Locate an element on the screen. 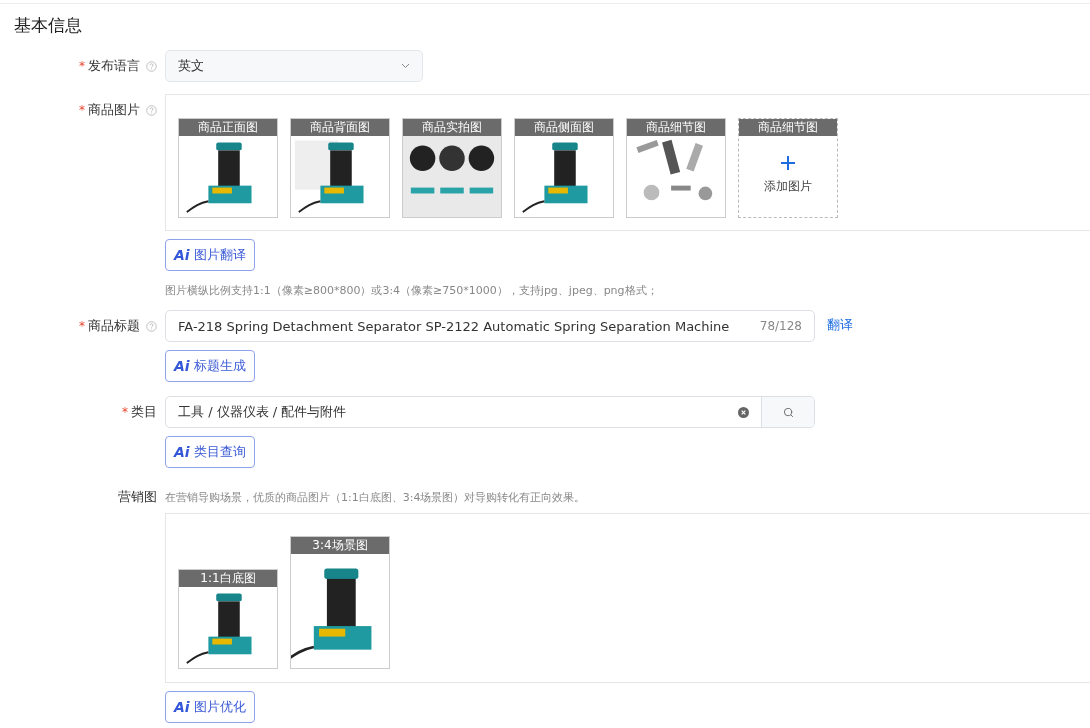 The width and height of the screenshot is (1090, 728). field-label: * 发布语言 is located at coordinates (109, 66).